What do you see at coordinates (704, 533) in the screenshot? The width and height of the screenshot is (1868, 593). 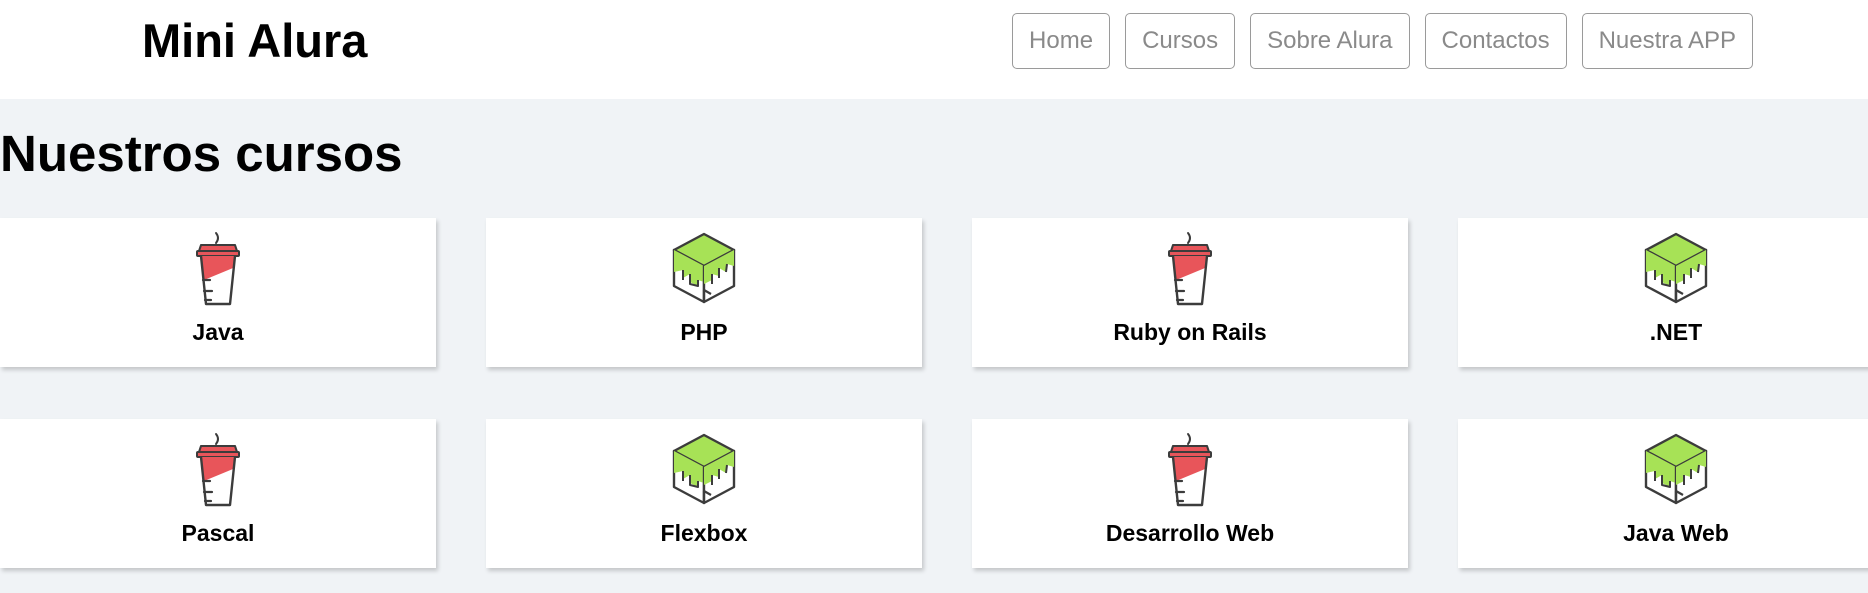 I see `course-label: Flexbox` at bounding box center [704, 533].